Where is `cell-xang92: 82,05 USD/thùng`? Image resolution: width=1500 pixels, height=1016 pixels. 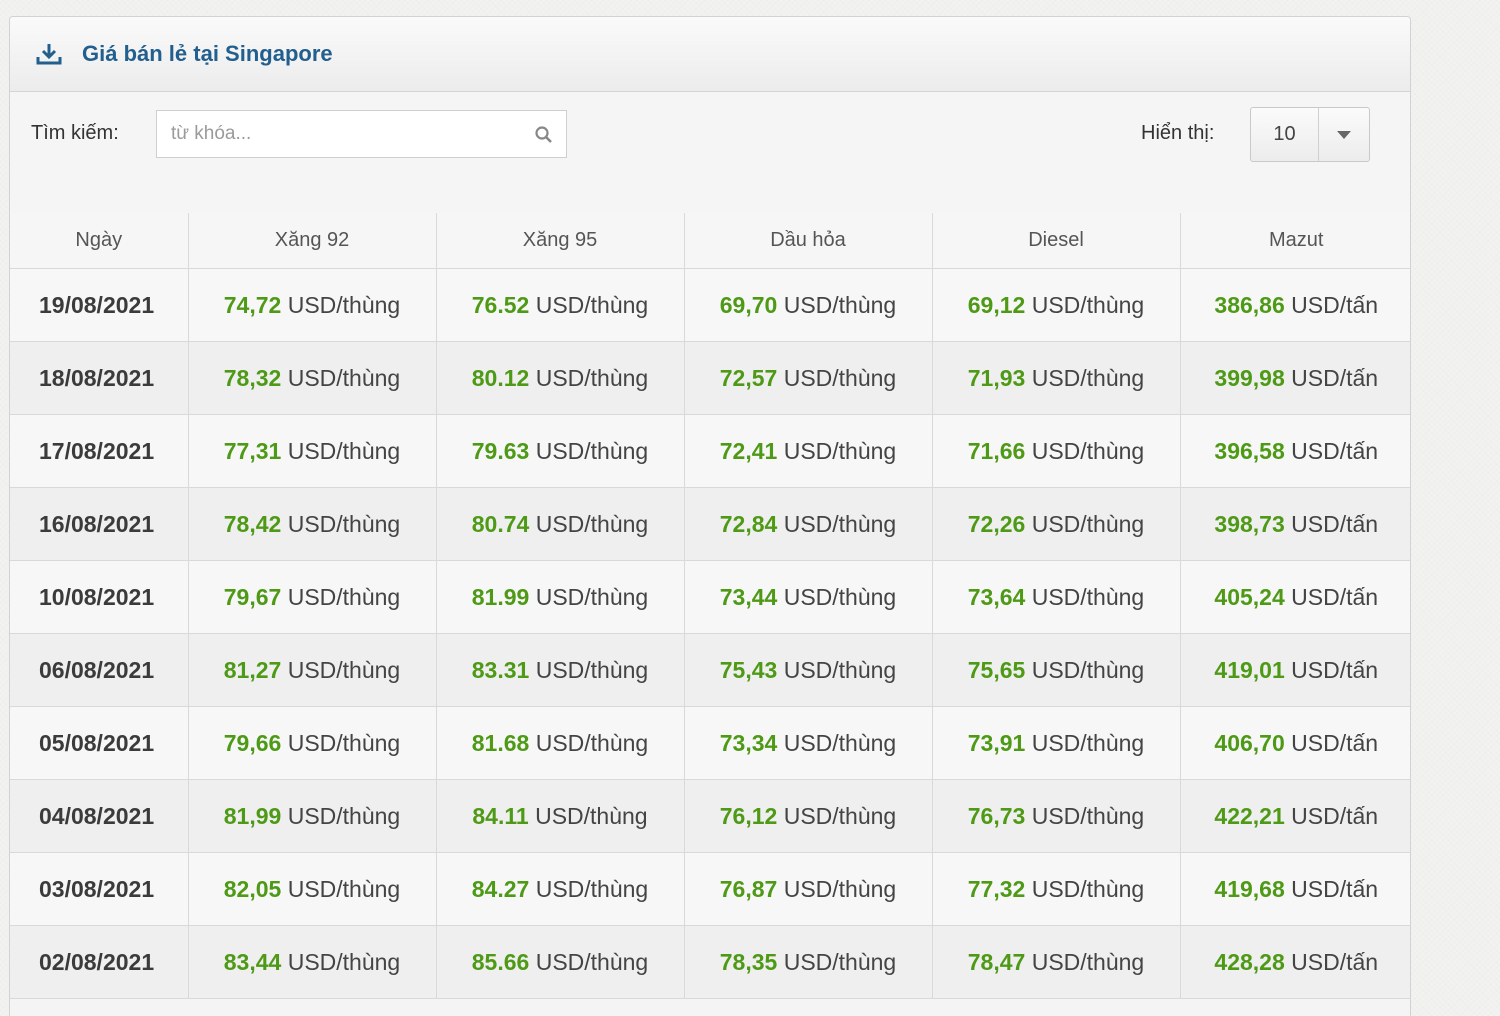 cell-xang92: 82,05 USD/thùng is located at coordinates (312, 889).